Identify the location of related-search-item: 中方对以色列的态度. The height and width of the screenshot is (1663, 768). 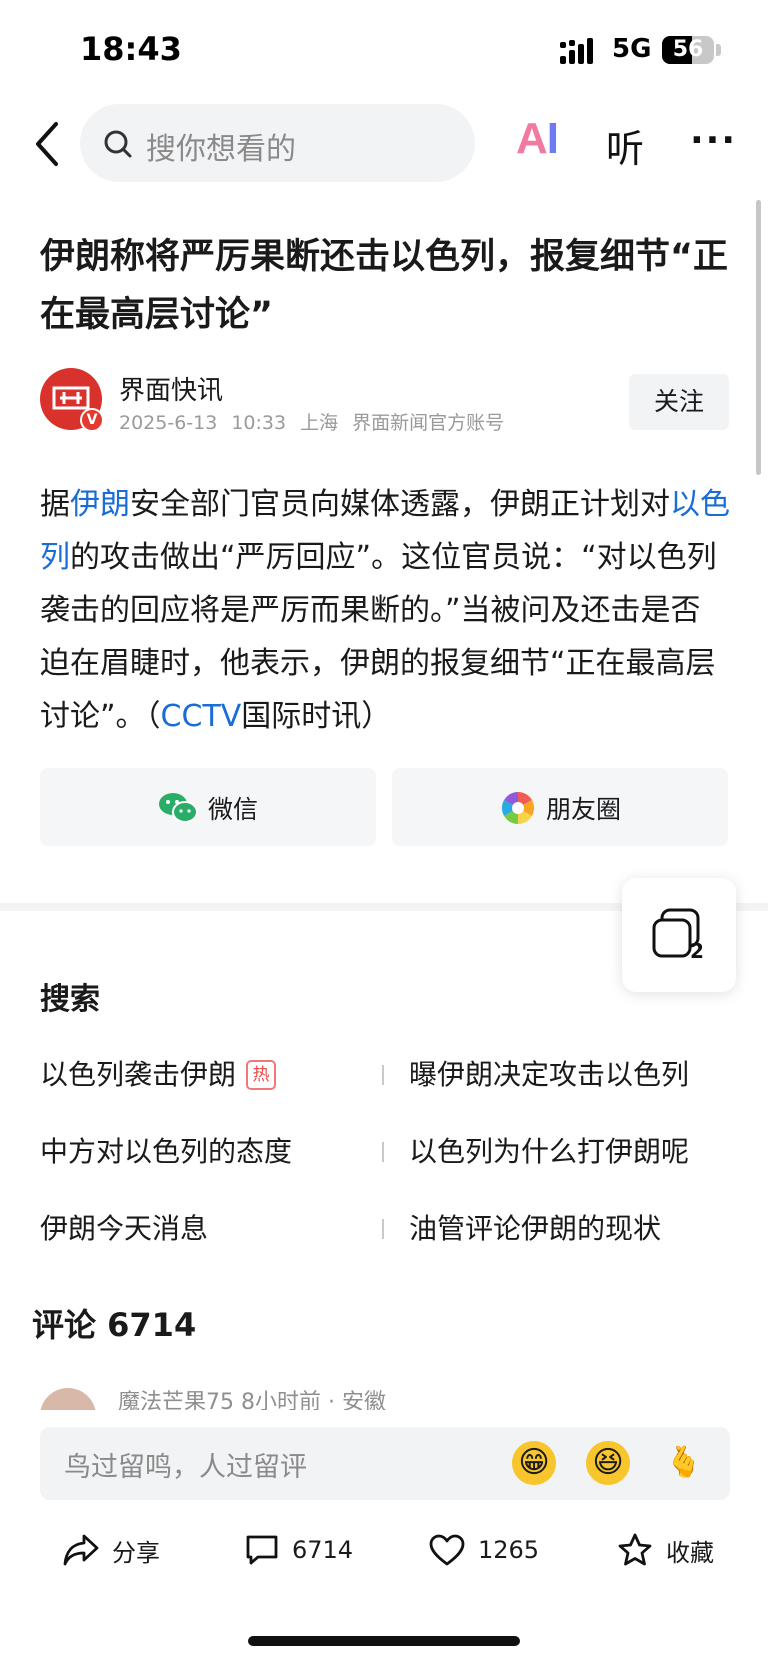
(166, 1152).